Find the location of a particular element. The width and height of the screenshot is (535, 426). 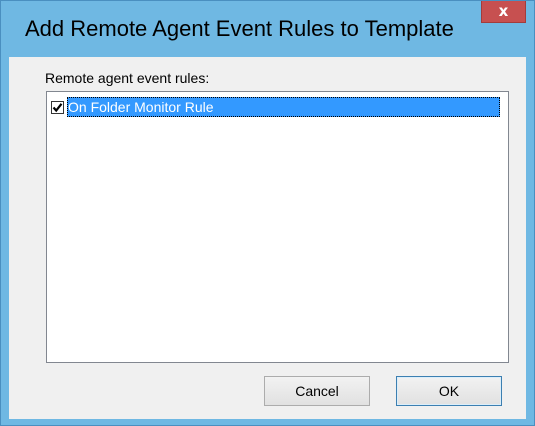

rule-item-label: On Folder Monitor Rule is located at coordinates (283, 107).